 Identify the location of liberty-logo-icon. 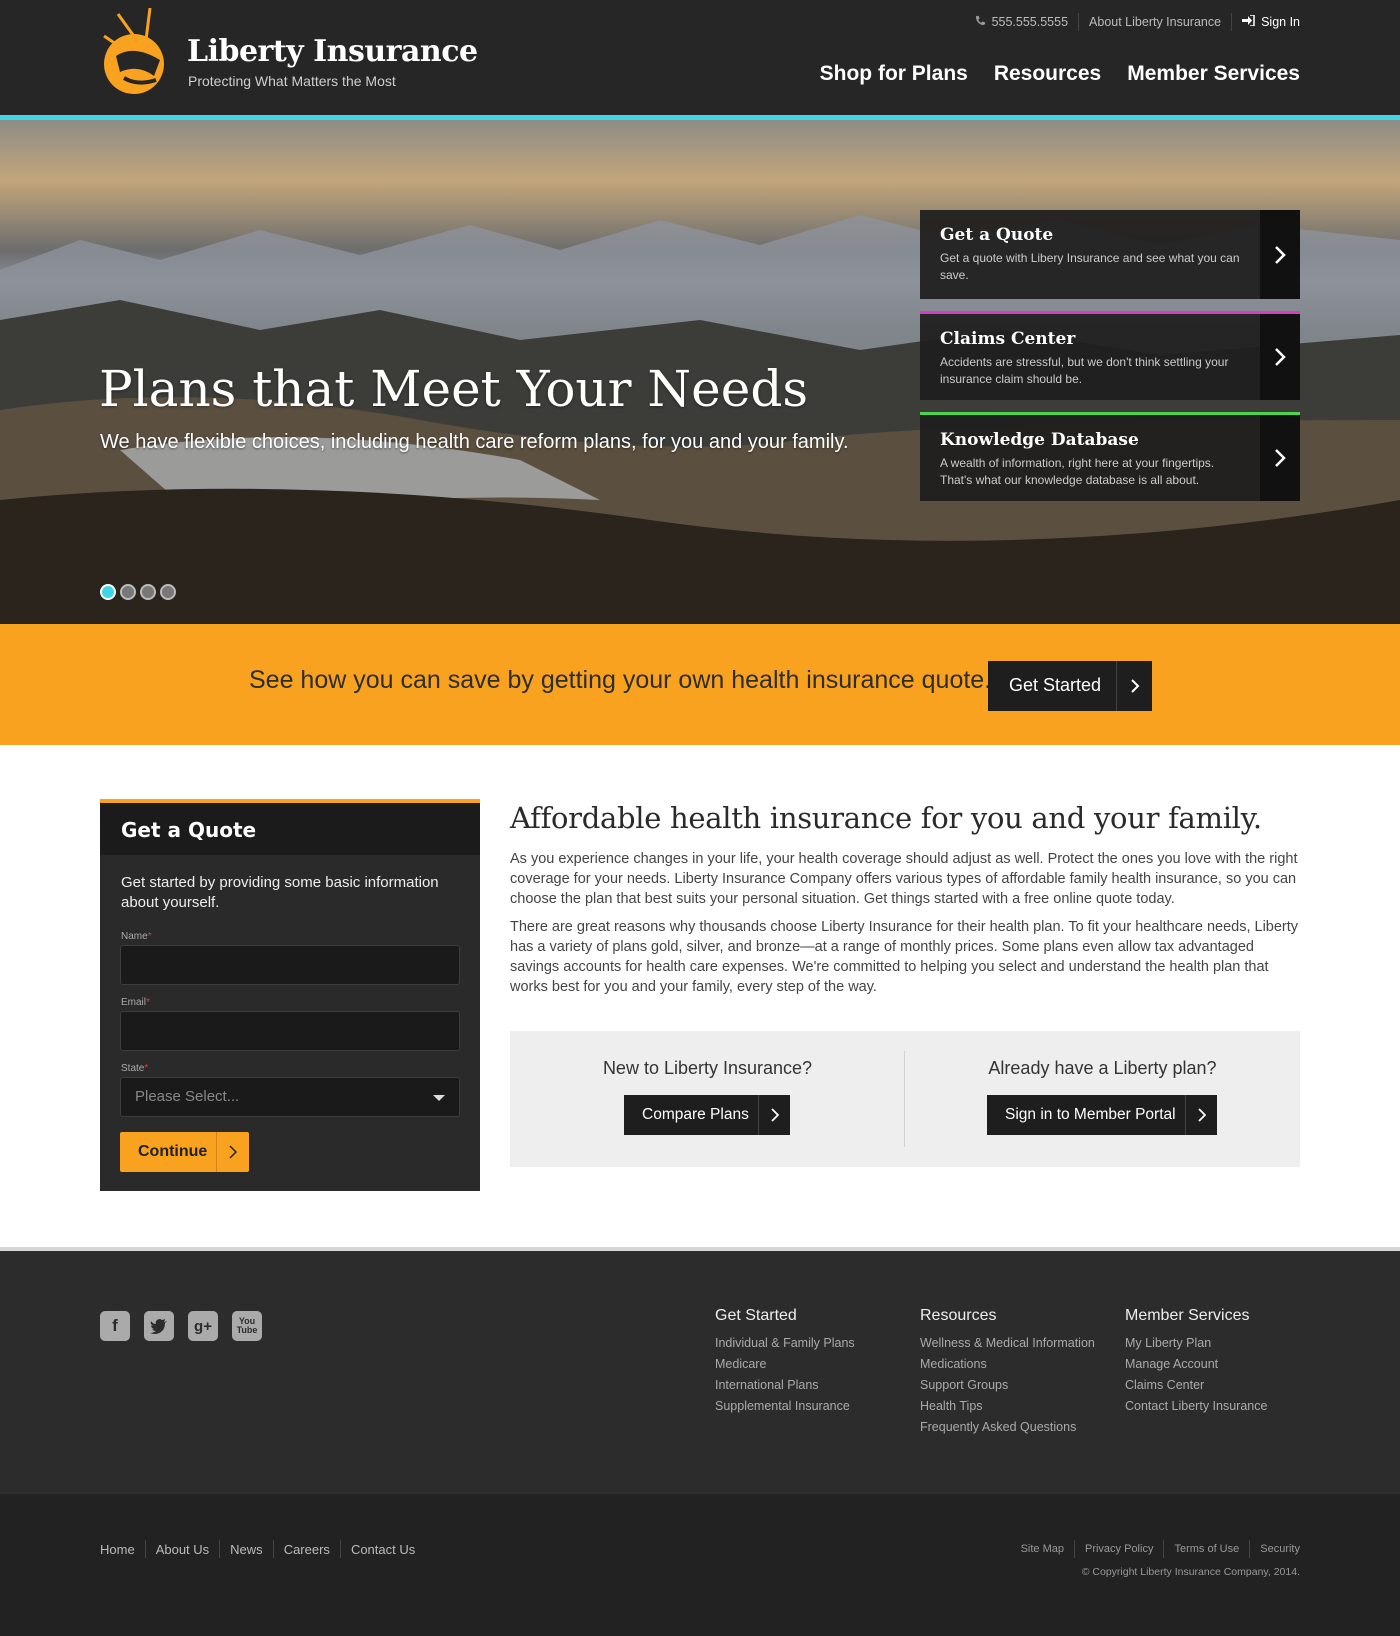
(134, 52).